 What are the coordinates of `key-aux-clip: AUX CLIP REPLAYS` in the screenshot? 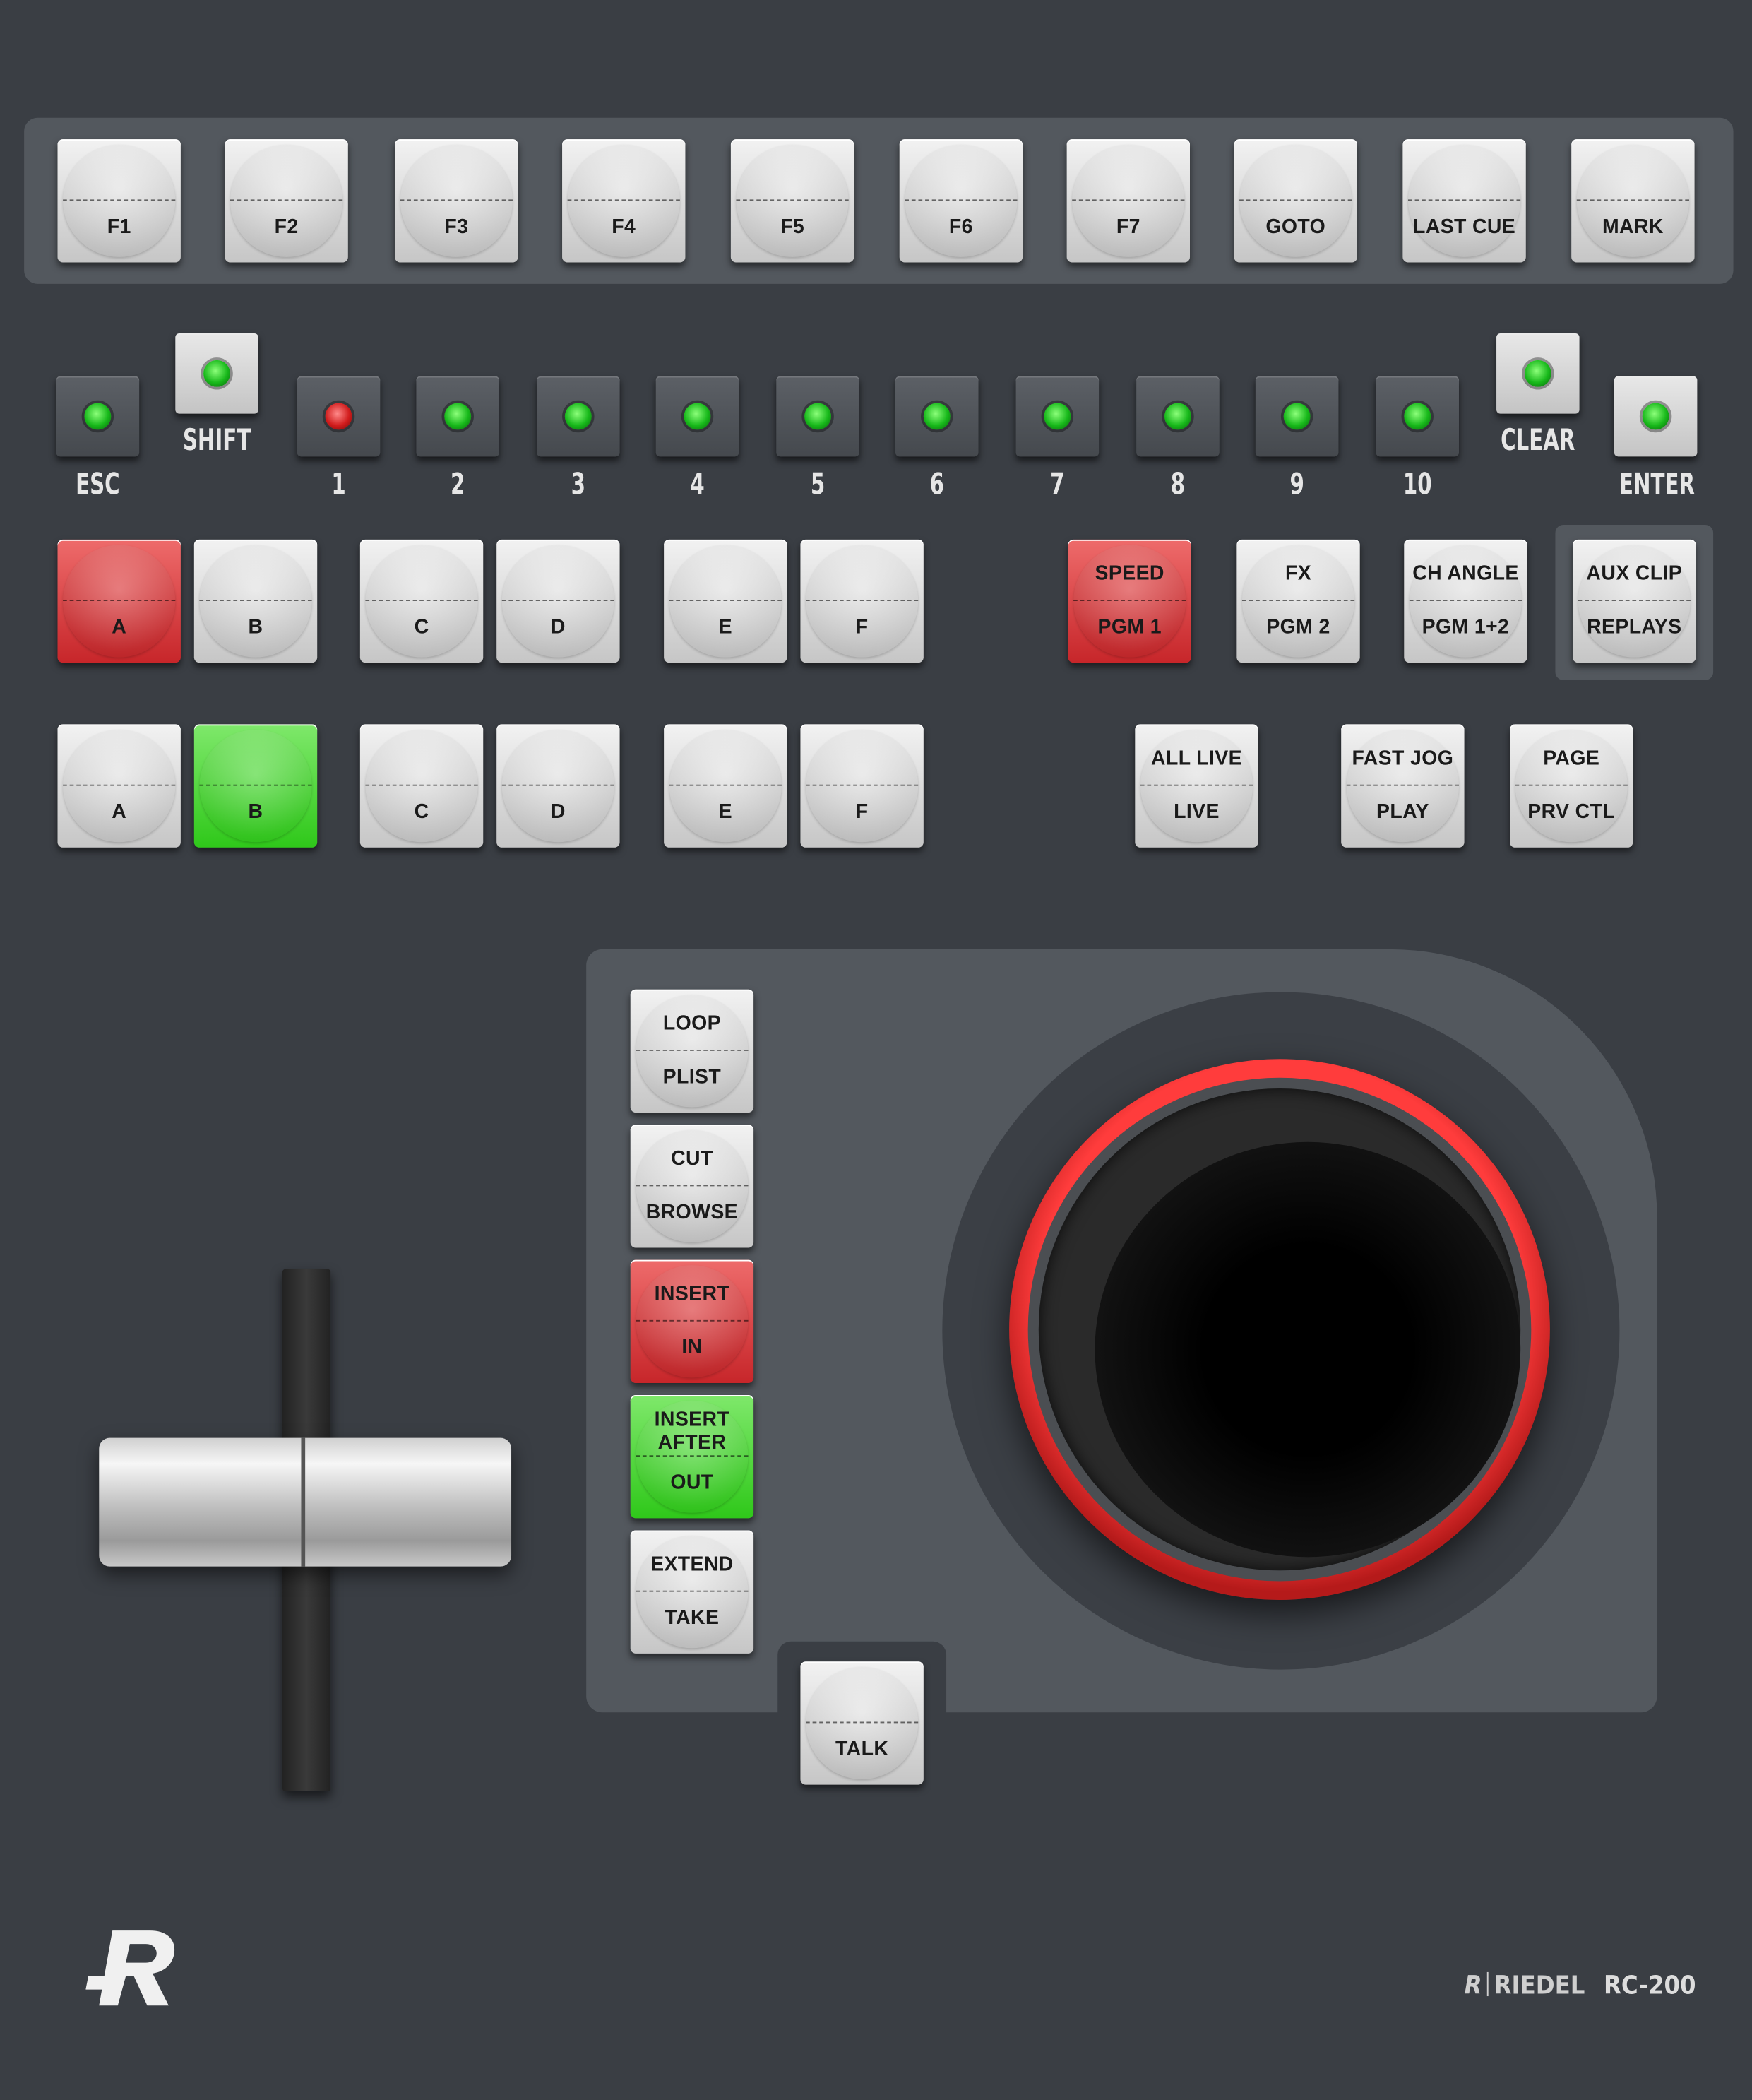 It's located at (1634, 601).